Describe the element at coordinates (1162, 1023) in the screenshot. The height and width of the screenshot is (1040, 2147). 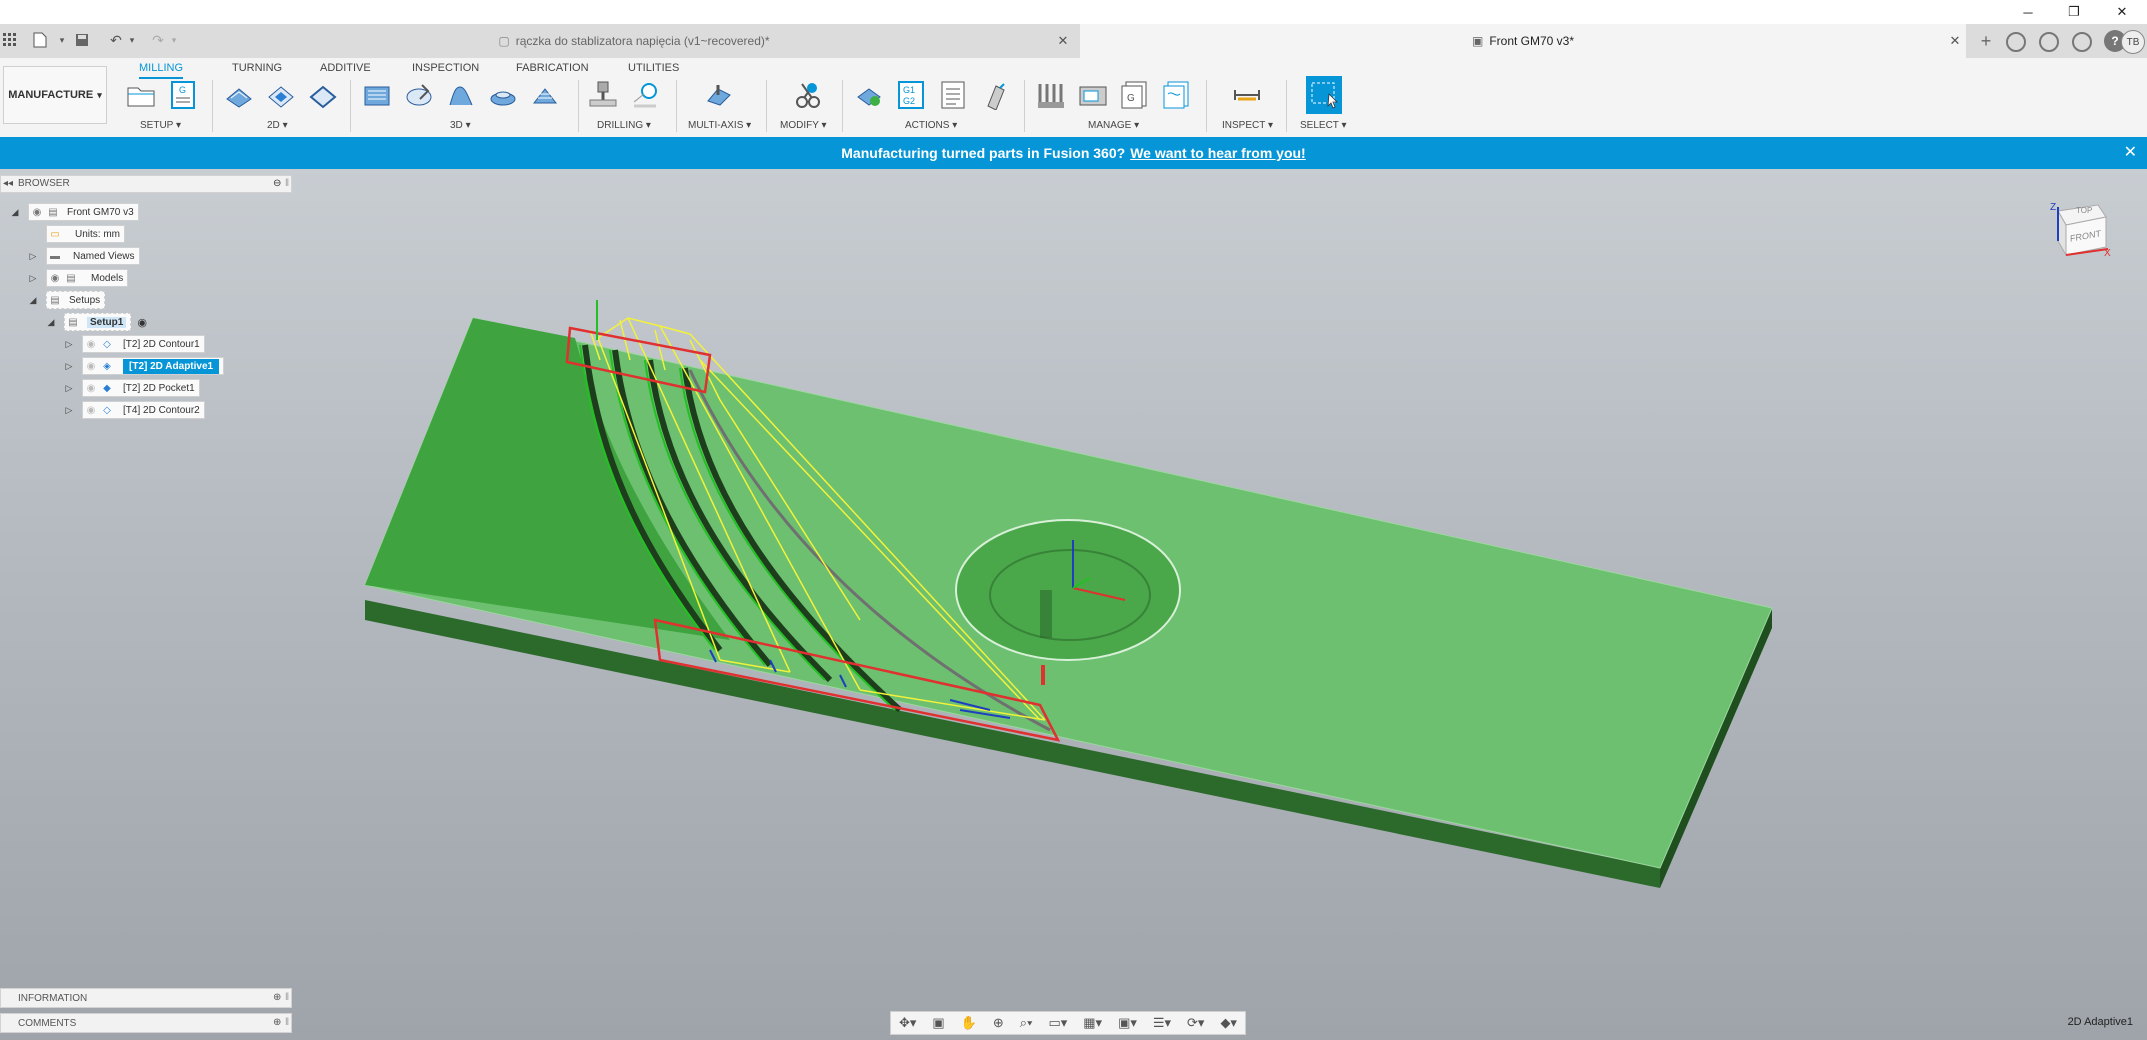
I see `stock-display-icon: ☰▾` at that location.